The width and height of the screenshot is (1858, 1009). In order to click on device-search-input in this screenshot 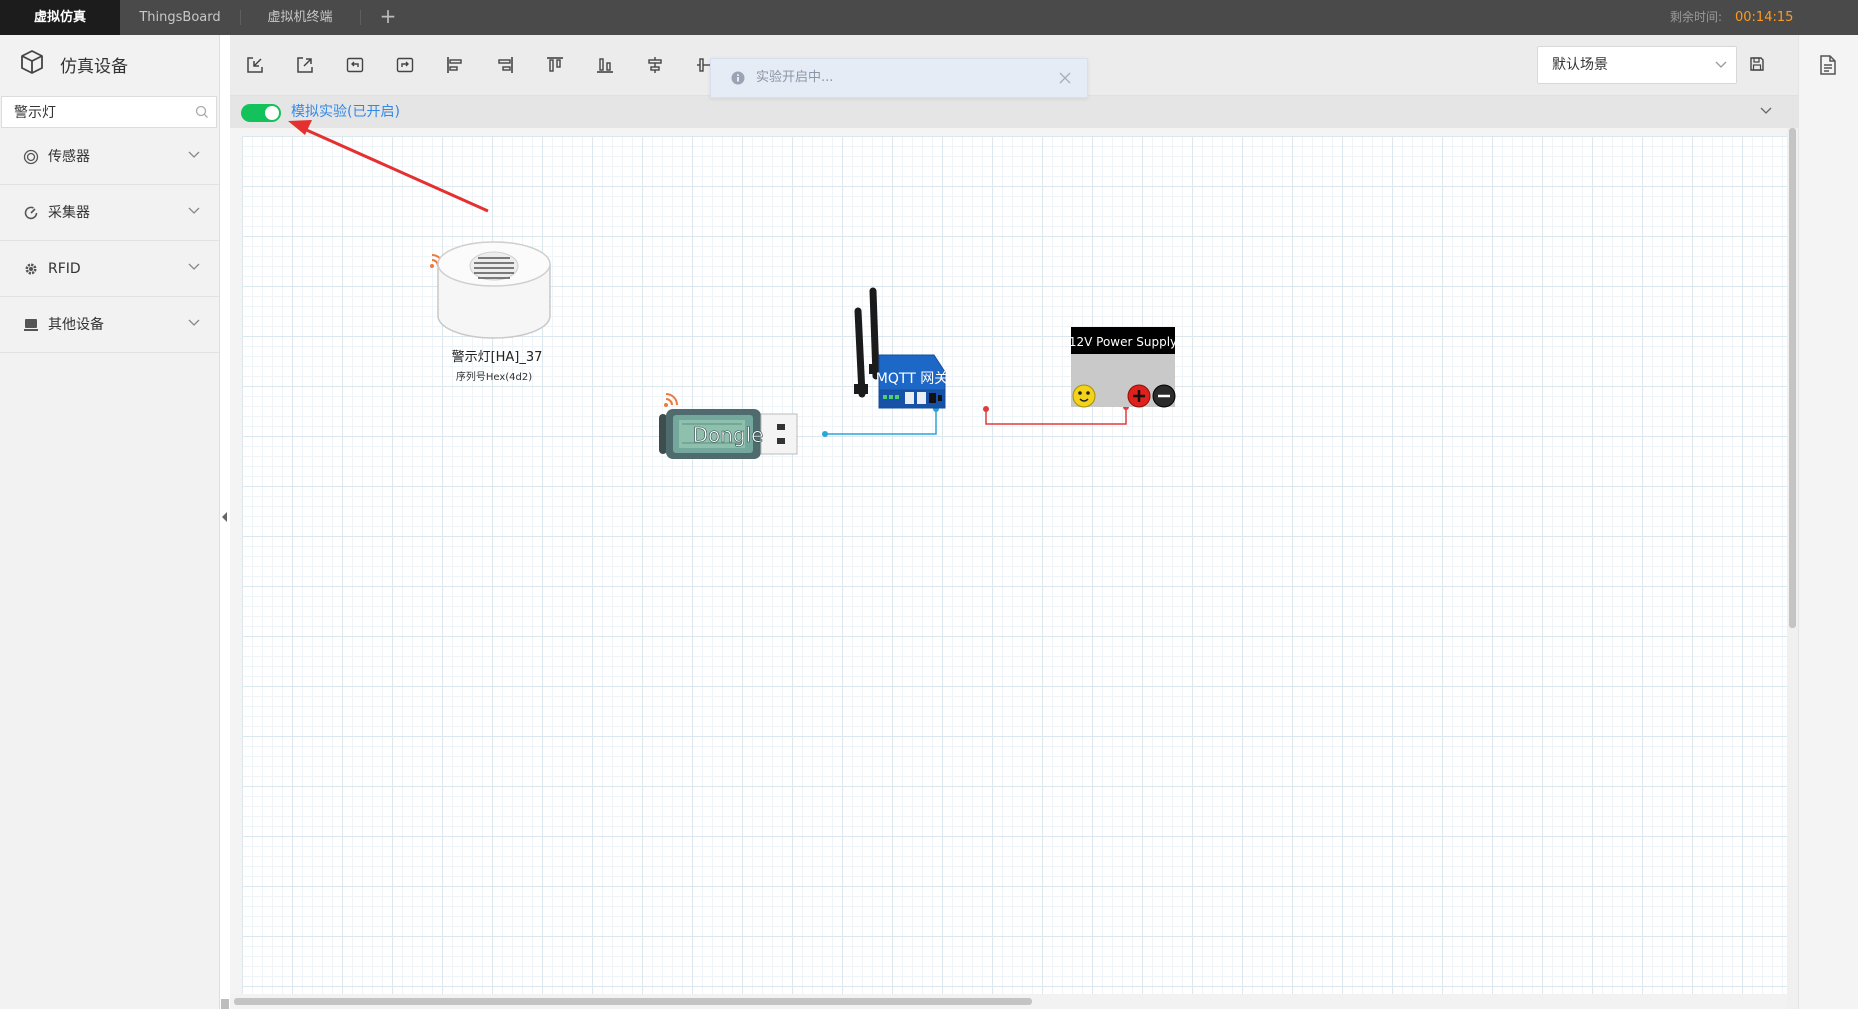, I will do `click(99, 112)`.